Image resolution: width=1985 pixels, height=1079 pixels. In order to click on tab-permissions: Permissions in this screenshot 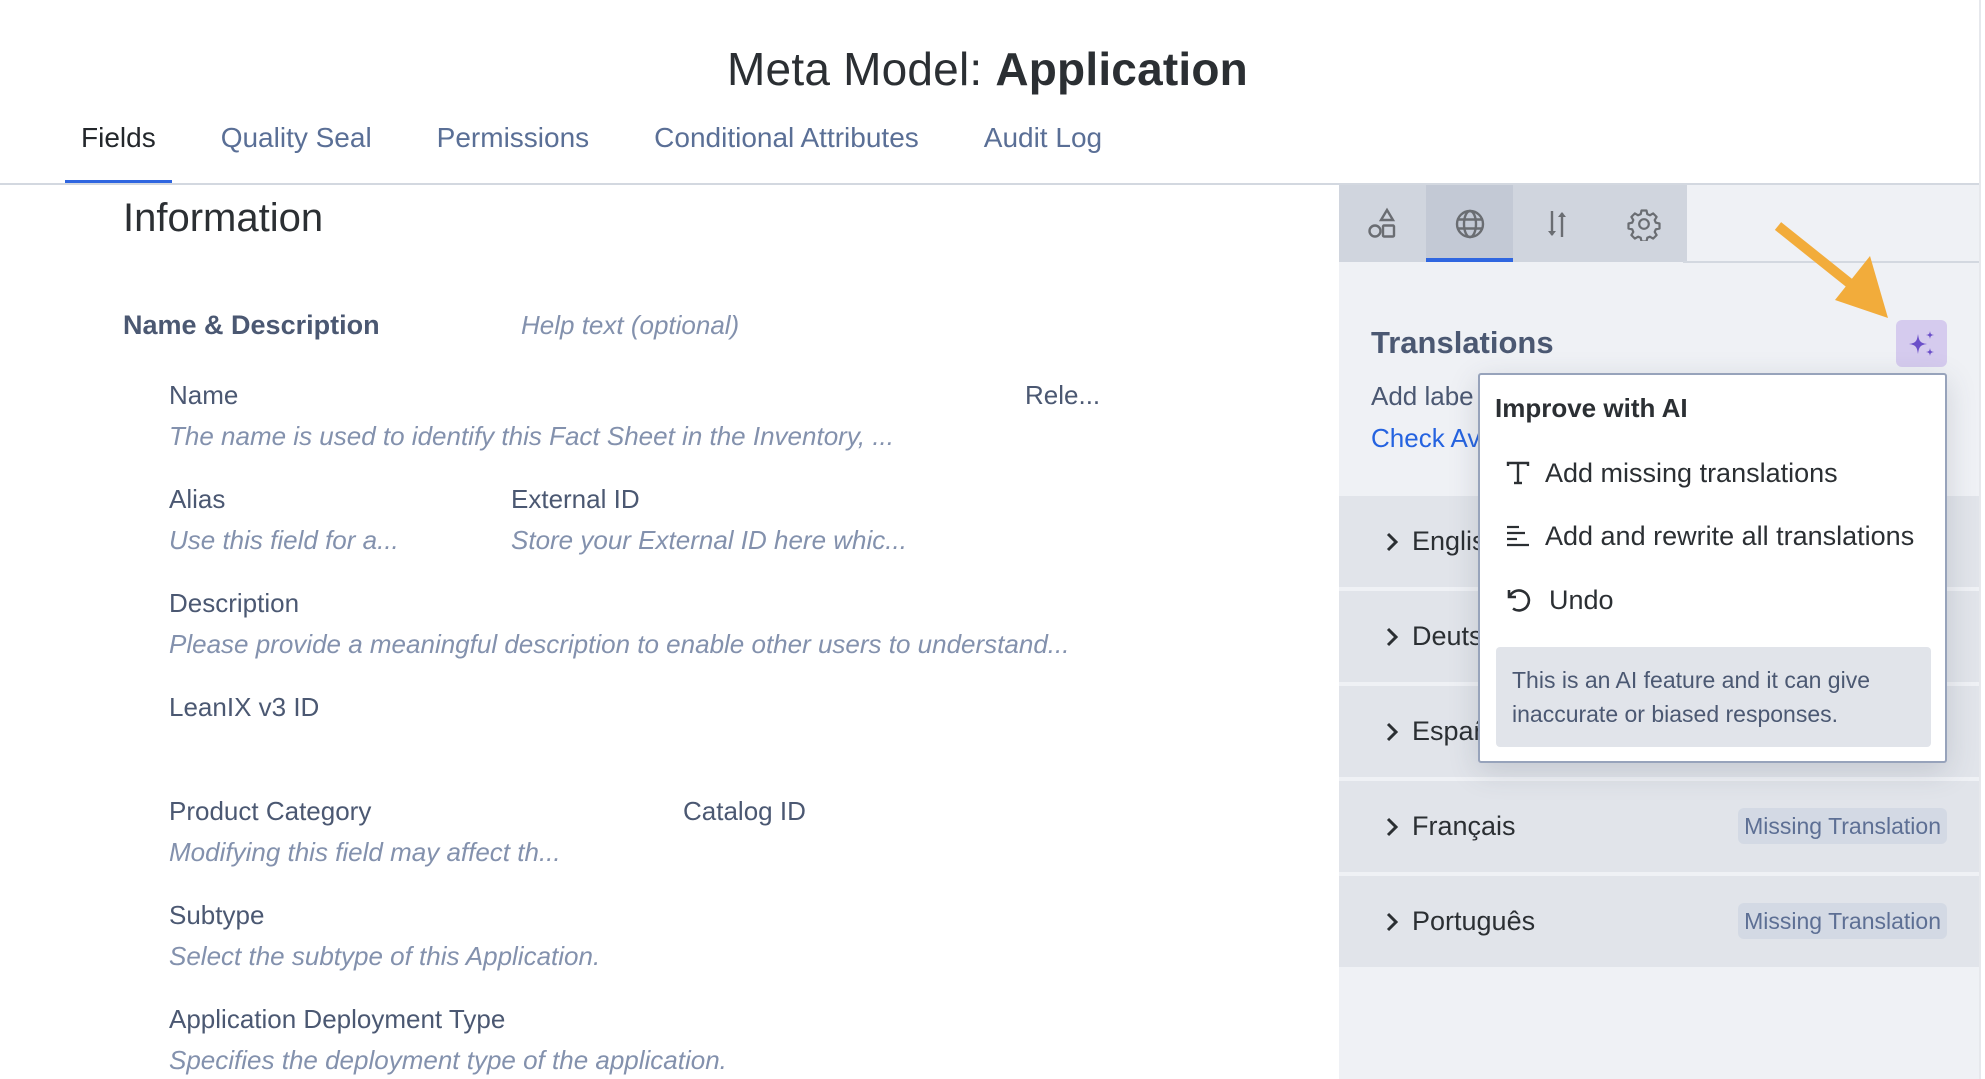, I will do `click(513, 151)`.